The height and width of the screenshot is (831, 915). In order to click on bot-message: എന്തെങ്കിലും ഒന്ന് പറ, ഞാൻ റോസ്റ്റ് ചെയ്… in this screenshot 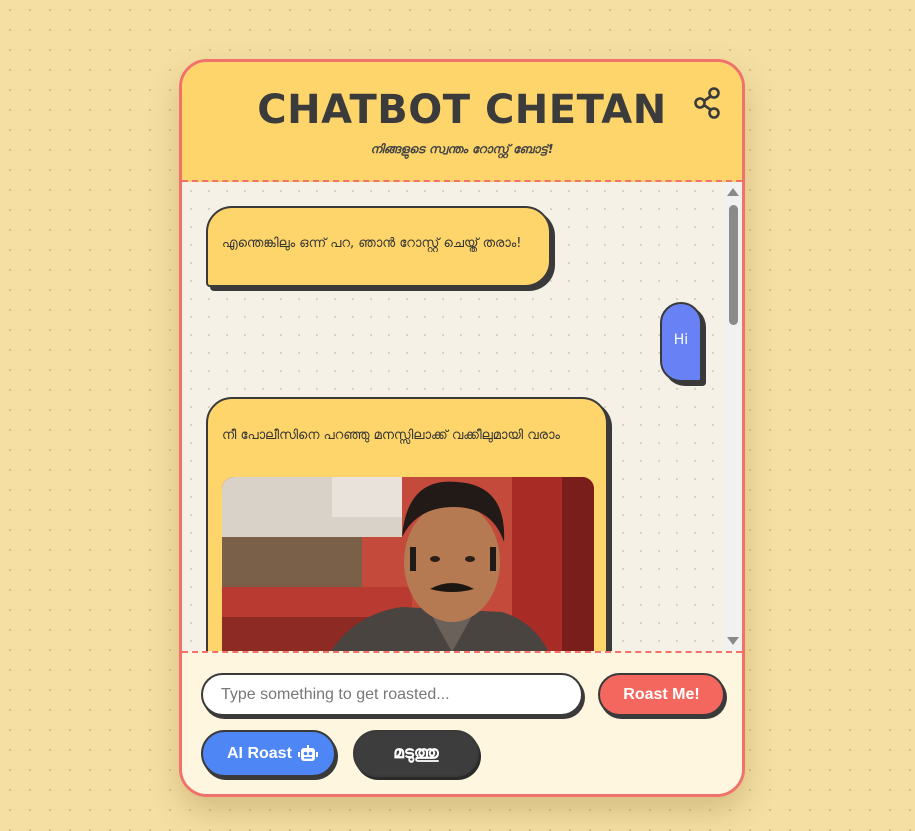, I will do `click(378, 246)`.